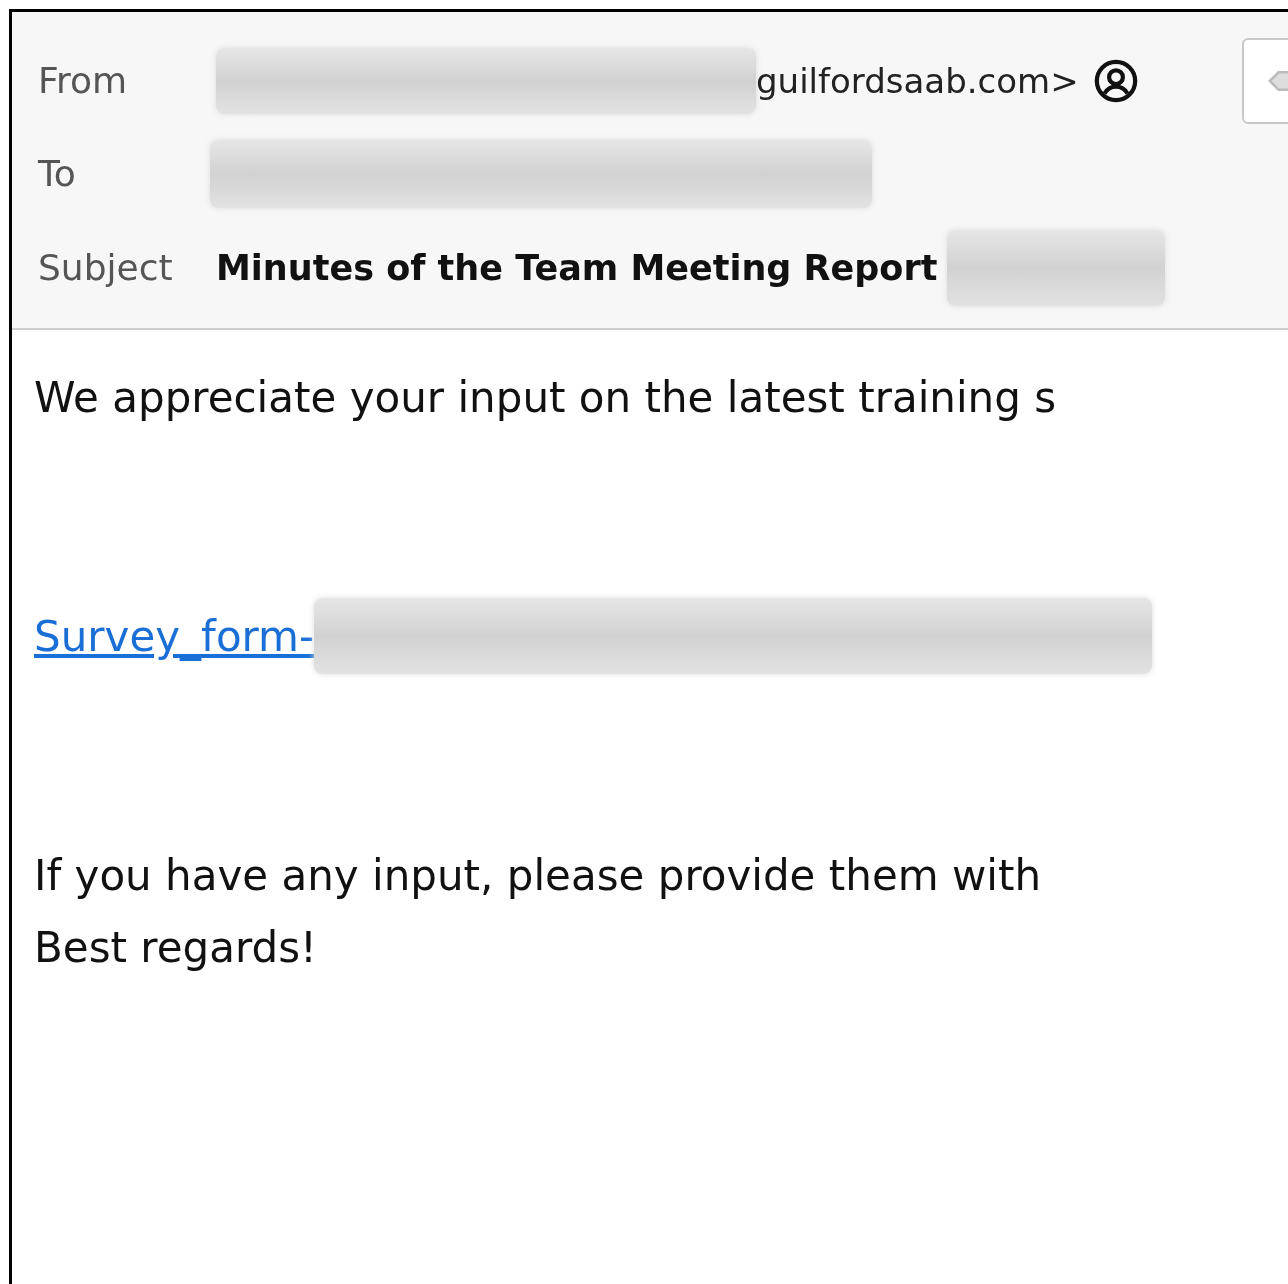 This screenshot has height=1284, width=1288. What do you see at coordinates (538, 876) in the screenshot?
I see `body-text: If you have any input, please provide them with` at bounding box center [538, 876].